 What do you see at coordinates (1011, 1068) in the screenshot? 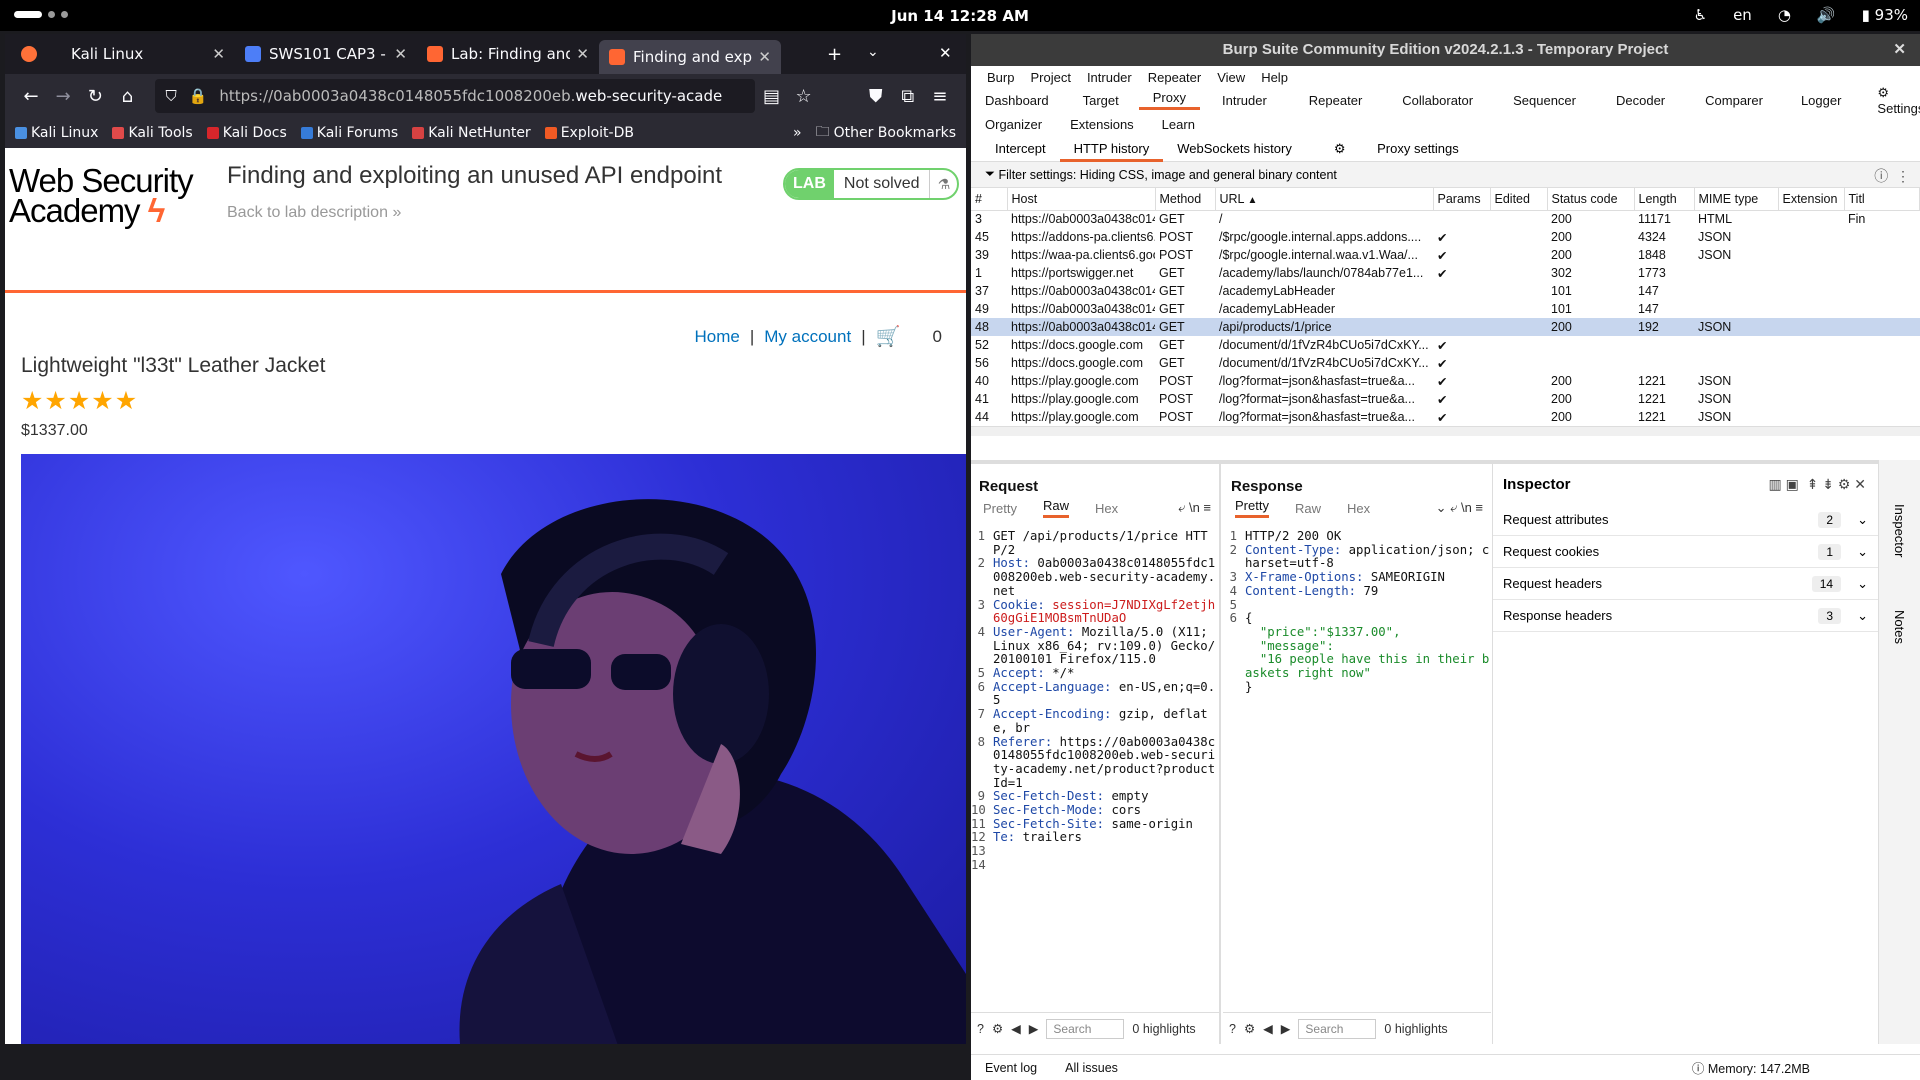
I see `event-log-link: Event log` at bounding box center [1011, 1068].